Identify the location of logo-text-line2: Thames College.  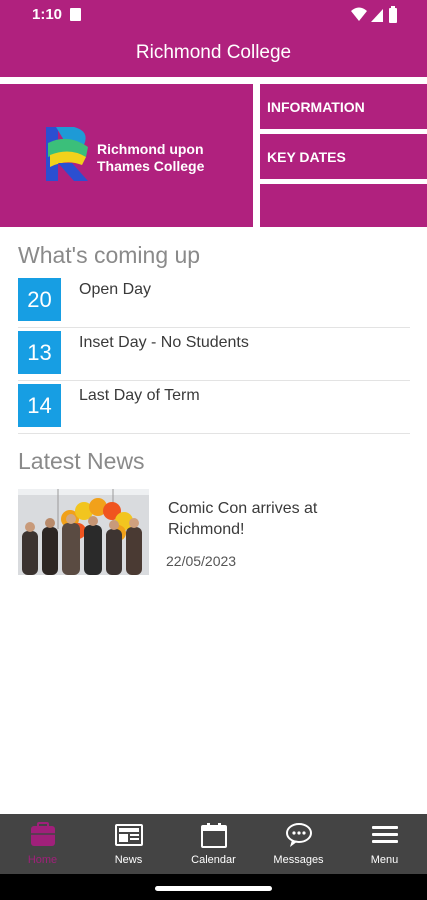
(151, 166).